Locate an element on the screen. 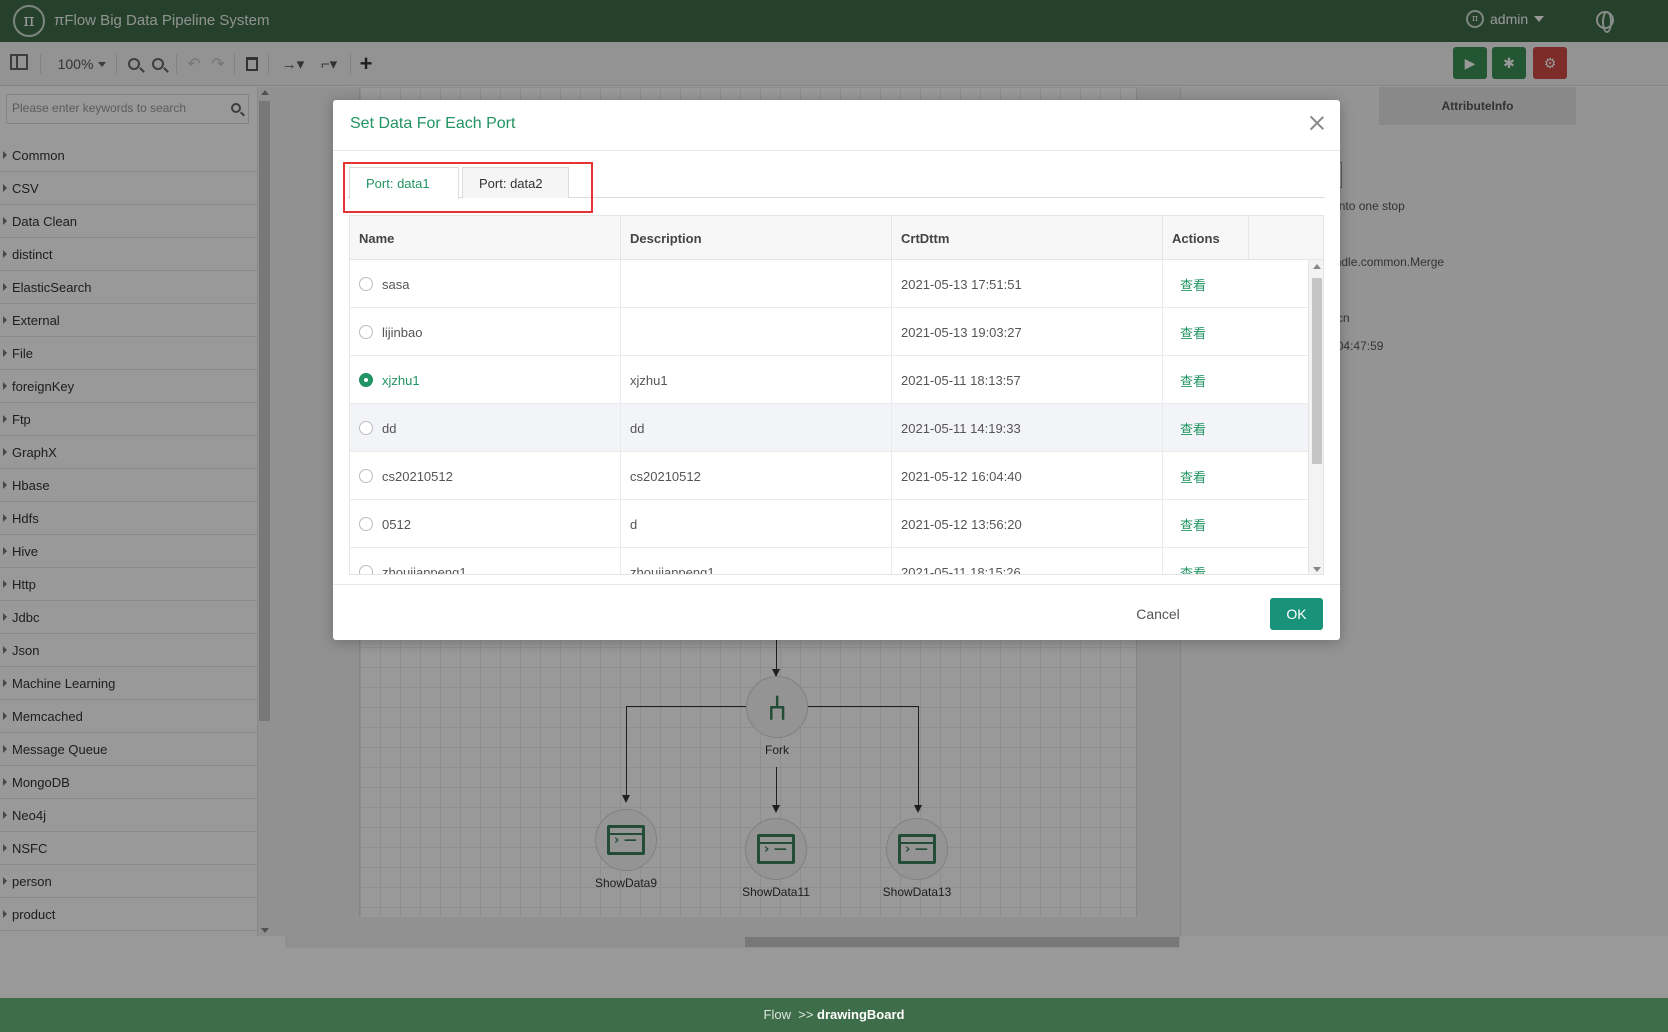 This screenshot has width=1668, height=1032. cell-name: dd is located at coordinates (485, 428).